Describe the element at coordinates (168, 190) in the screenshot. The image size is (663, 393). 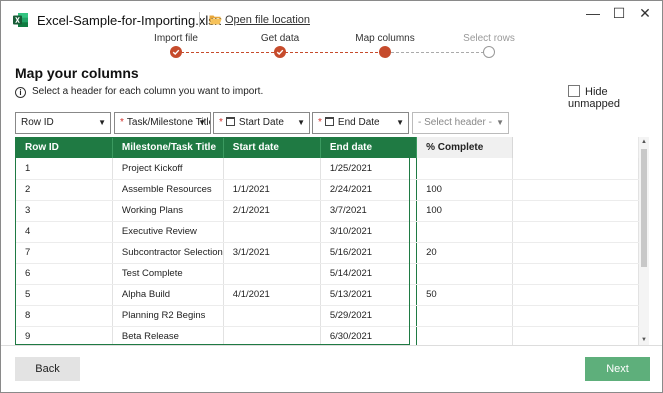
I see `cell-task-title: Assemble Resources` at that location.